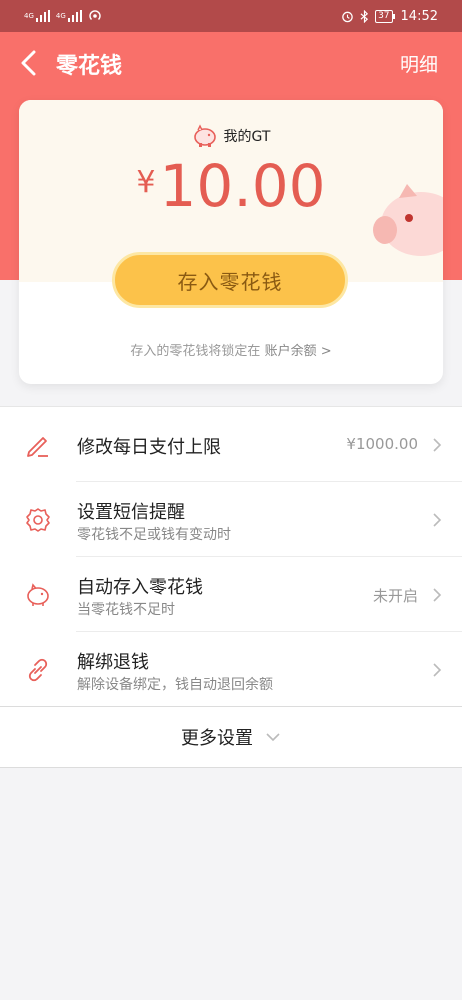  Describe the element at coordinates (419, 16) in the screenshot. I see `status-time: 14:52` at that location.